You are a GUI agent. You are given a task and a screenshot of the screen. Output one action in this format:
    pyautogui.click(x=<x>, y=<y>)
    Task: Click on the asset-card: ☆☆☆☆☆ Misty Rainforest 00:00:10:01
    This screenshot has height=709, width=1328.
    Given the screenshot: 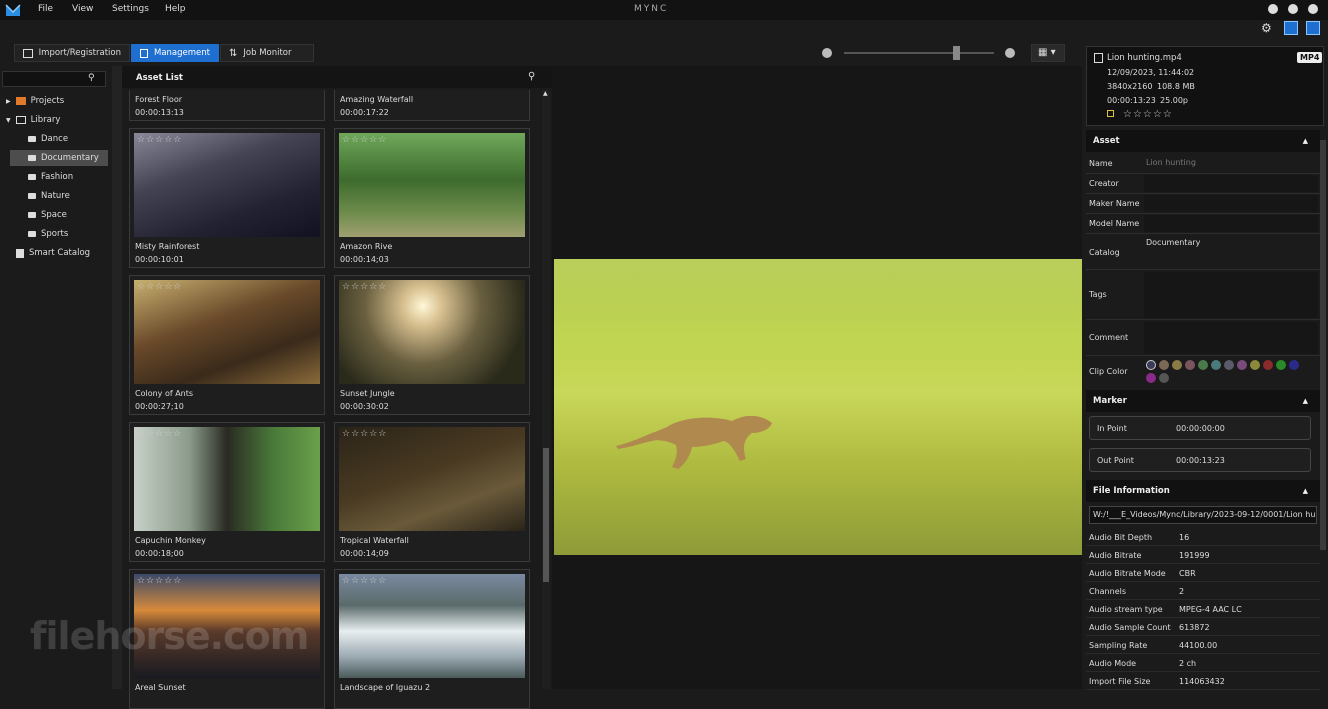 What is the action you would take?
    pyautogui.click(x=227, y=198)
    